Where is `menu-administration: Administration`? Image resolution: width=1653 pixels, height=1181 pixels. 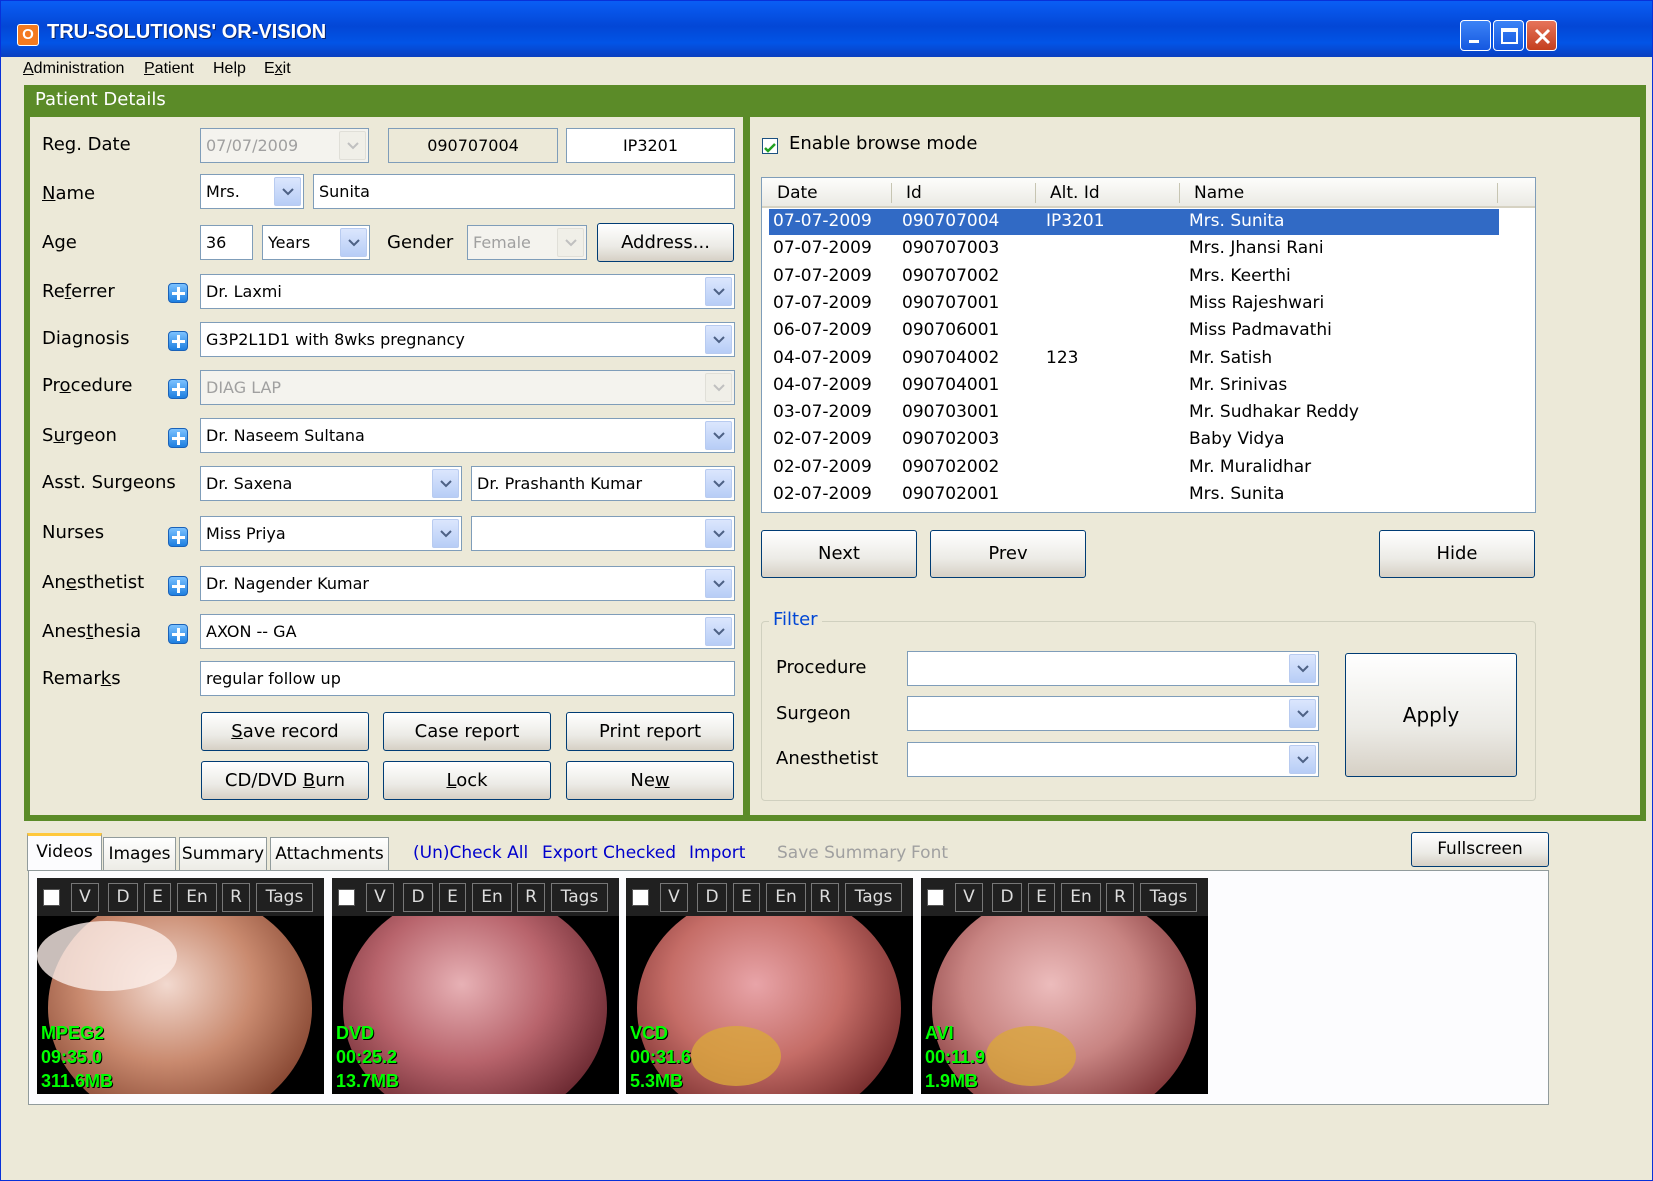
menu-administration: Administration is located at coordinates (73, 69).